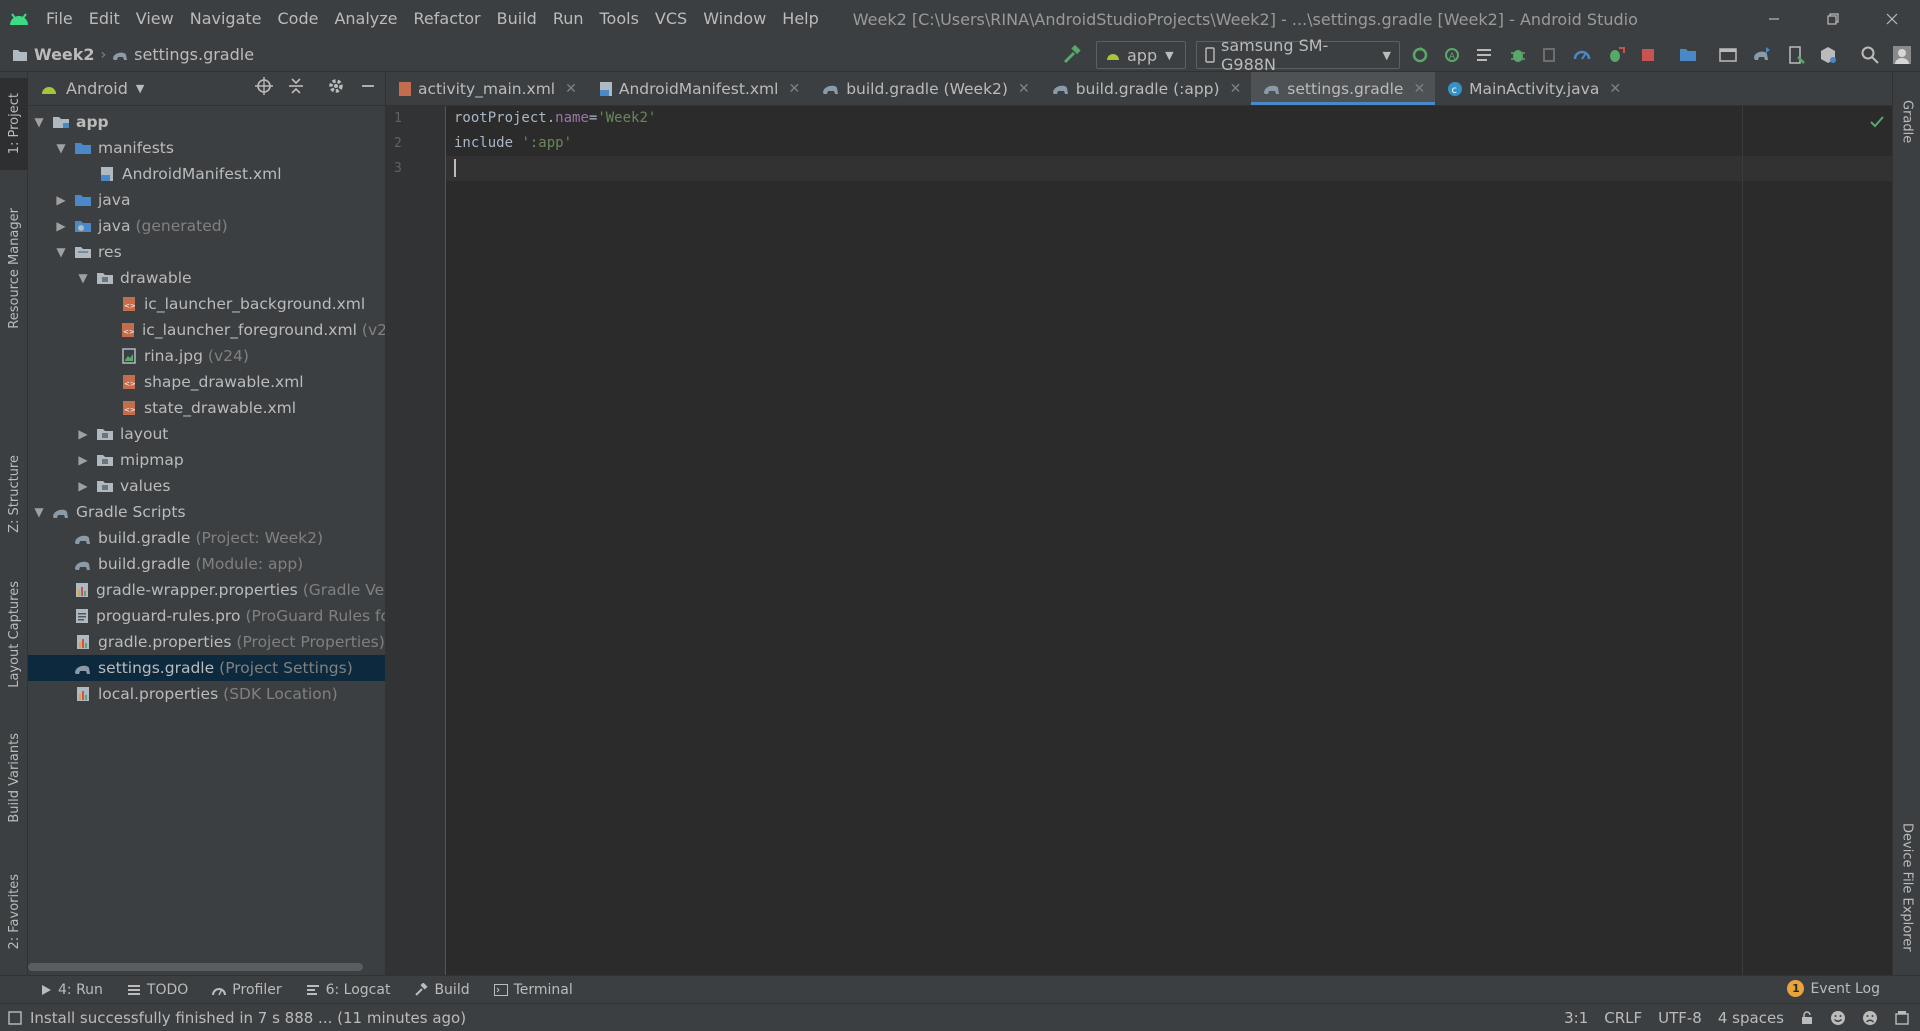 Image resolution: width=1920 pixels, height=1031 pixels. What do you see at coordinates (64, 54) in the screenshot?
I see `breadcrumb-project: Week2` at bounding box center [64, 54].